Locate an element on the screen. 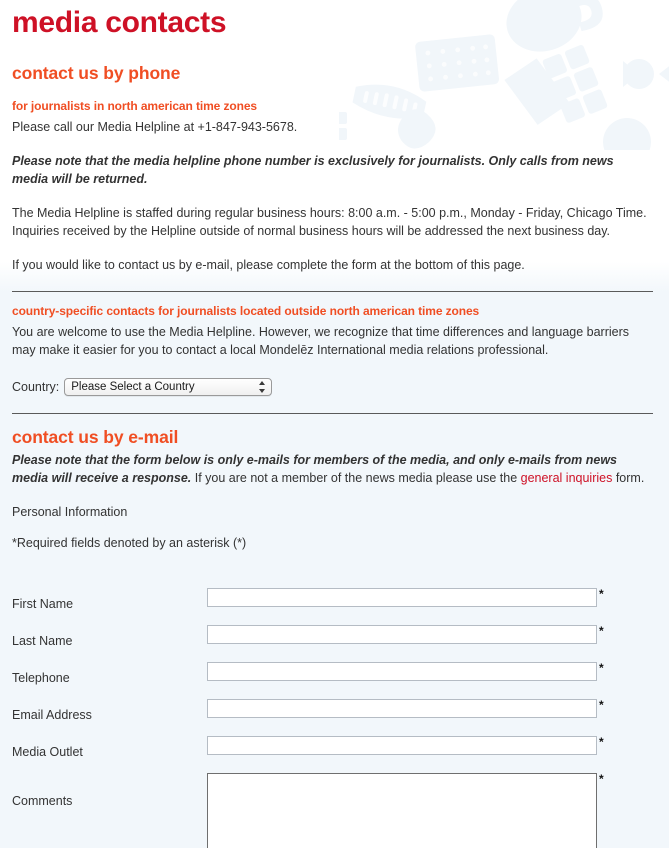  required-asterisk-telephone: * is located at coordinates (601, 668).